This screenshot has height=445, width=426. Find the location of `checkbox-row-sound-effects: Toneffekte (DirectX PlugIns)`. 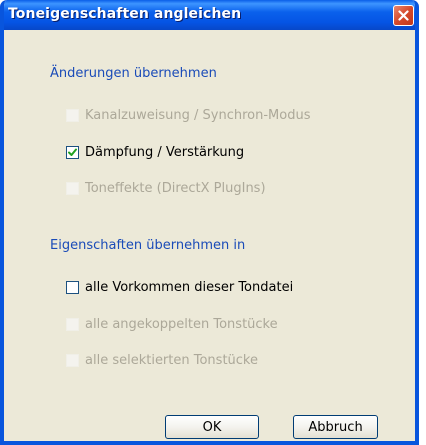

checkbox-row-sound-effects: Toneffekte (DirectX PlugIns) is located at coordinates (166, 188).